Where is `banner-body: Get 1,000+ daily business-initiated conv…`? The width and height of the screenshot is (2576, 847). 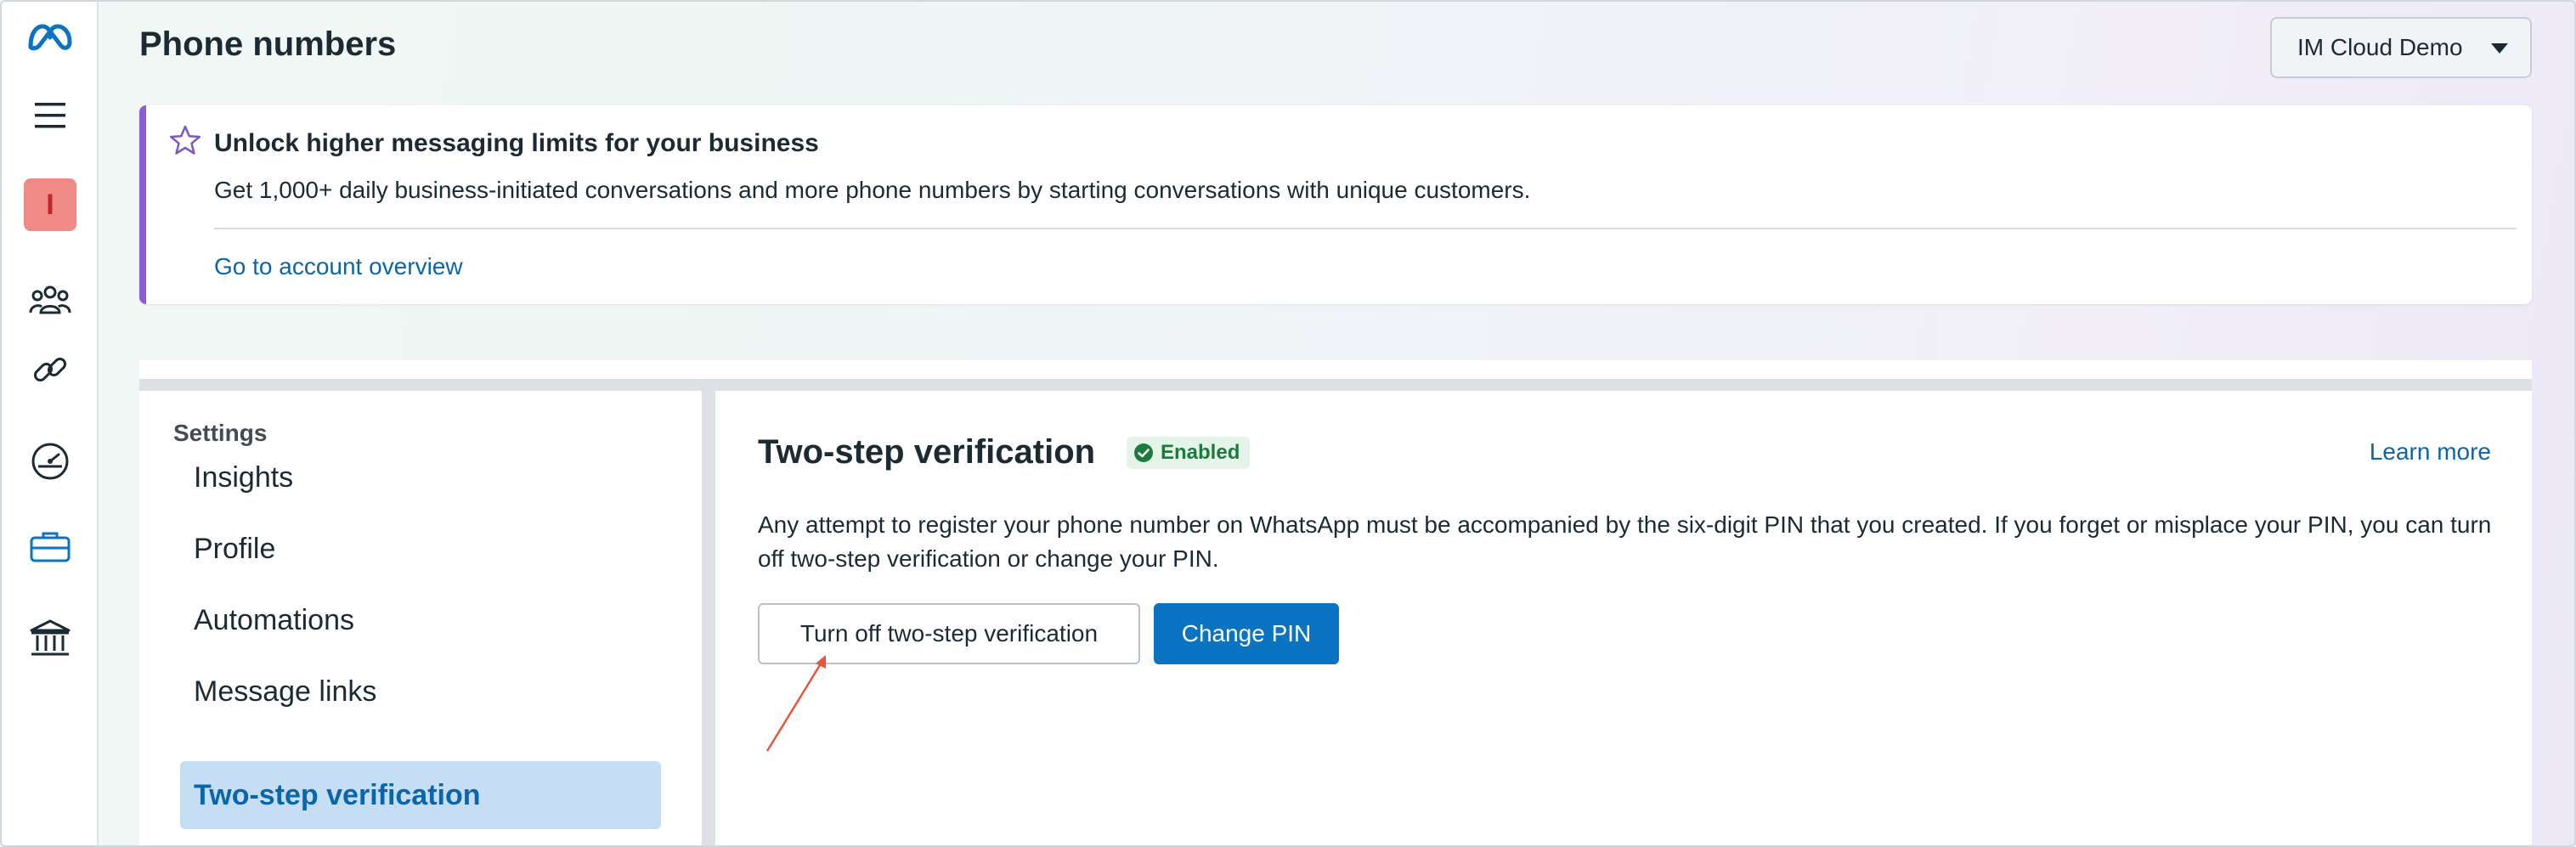 banner-body: Get 1,000+ daily business-initiated conv… is located at coordinates (872, 190).